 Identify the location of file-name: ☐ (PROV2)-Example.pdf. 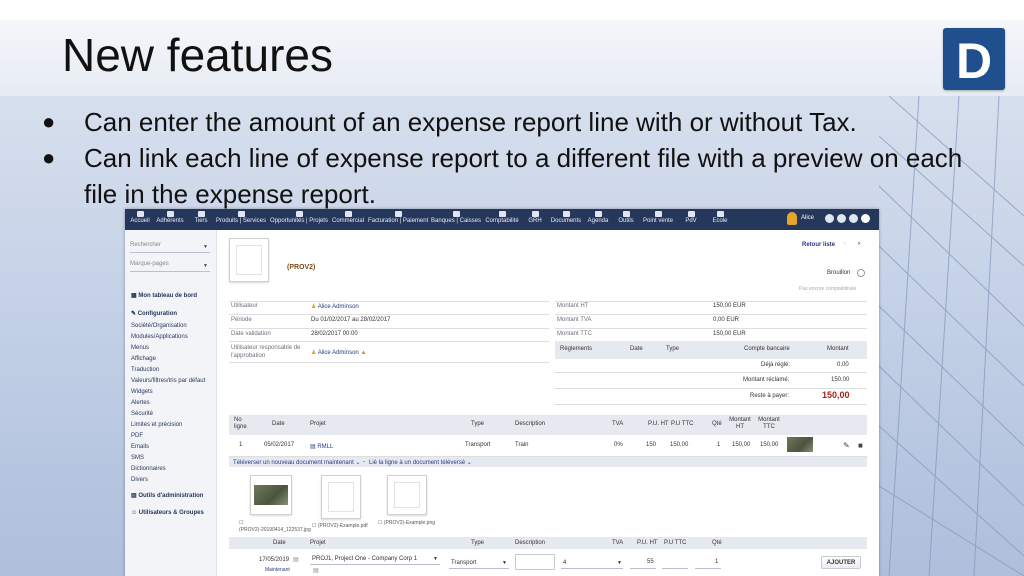
(340, 526).